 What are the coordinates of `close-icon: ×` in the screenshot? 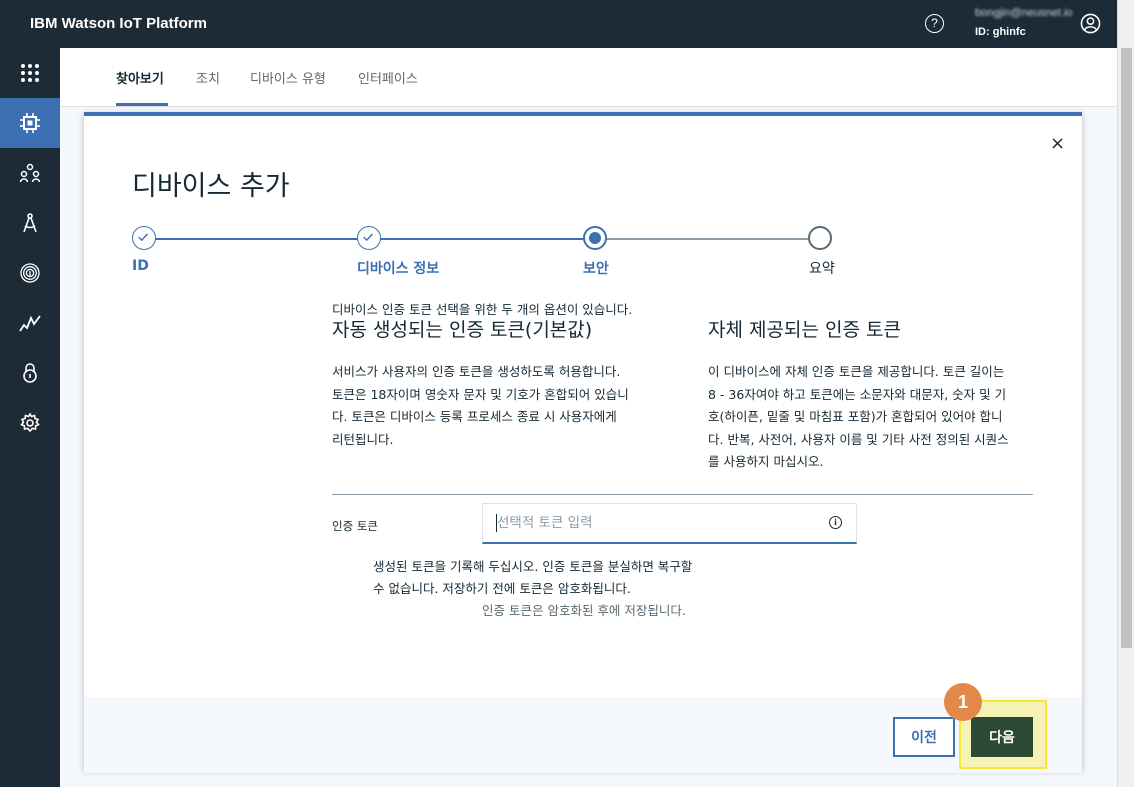 It's located at (1057, 143).